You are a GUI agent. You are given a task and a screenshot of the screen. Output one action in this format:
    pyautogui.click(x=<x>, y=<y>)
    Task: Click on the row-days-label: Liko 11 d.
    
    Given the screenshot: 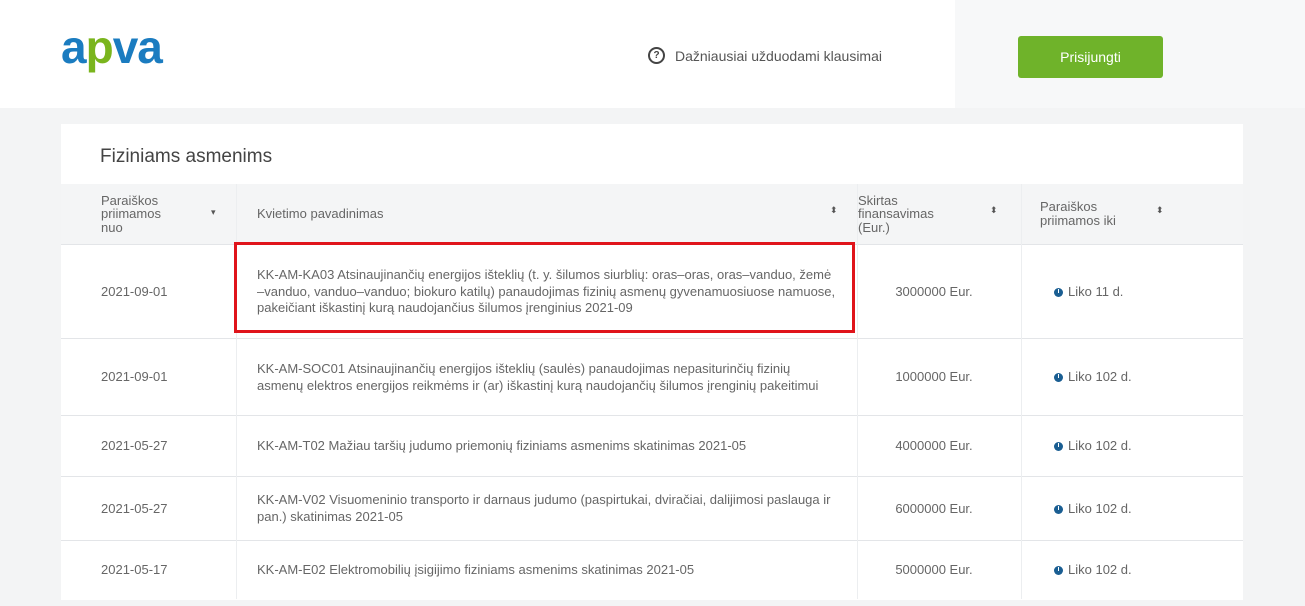 What is the action you would take?
    pyautogui.click(x=1096, y=291)
    